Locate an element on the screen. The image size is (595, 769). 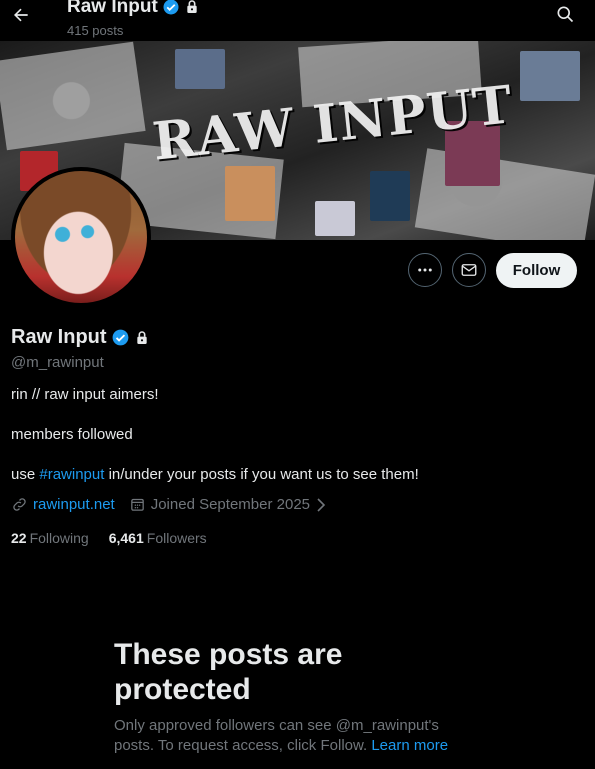
message-button is located at coordinates (469, 270).